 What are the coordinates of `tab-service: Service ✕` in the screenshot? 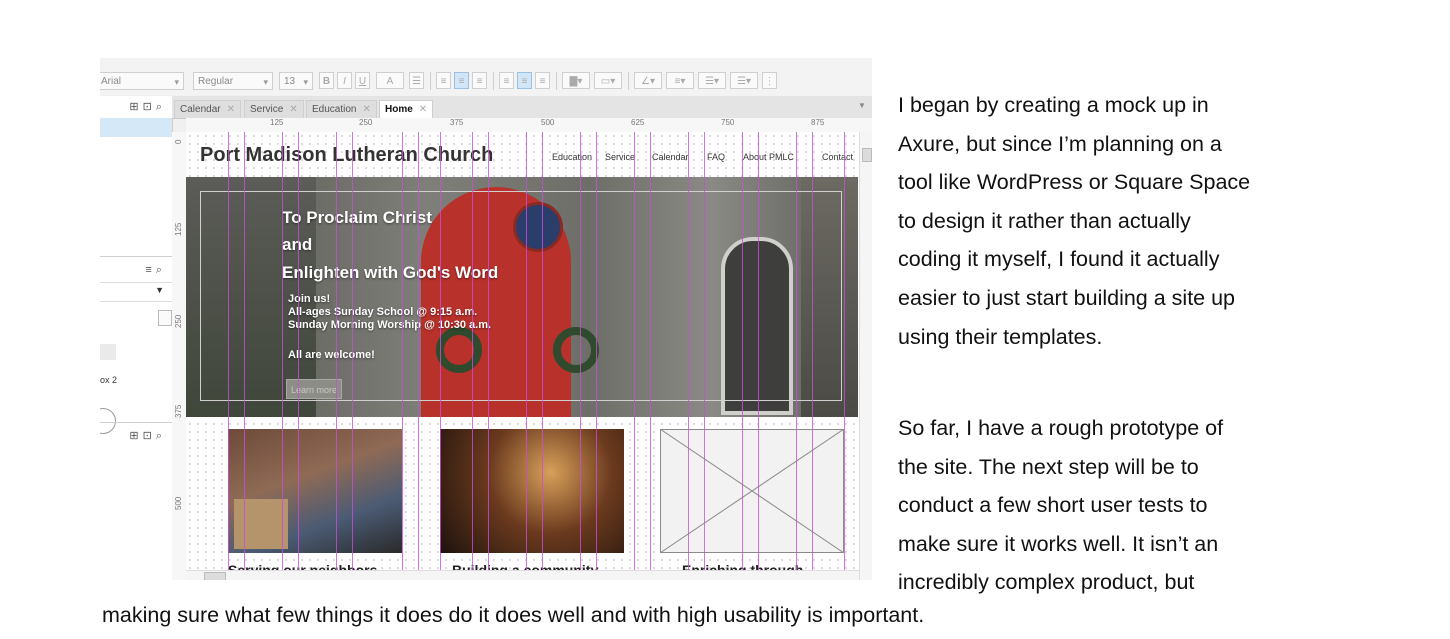 It's located at (274, 109).